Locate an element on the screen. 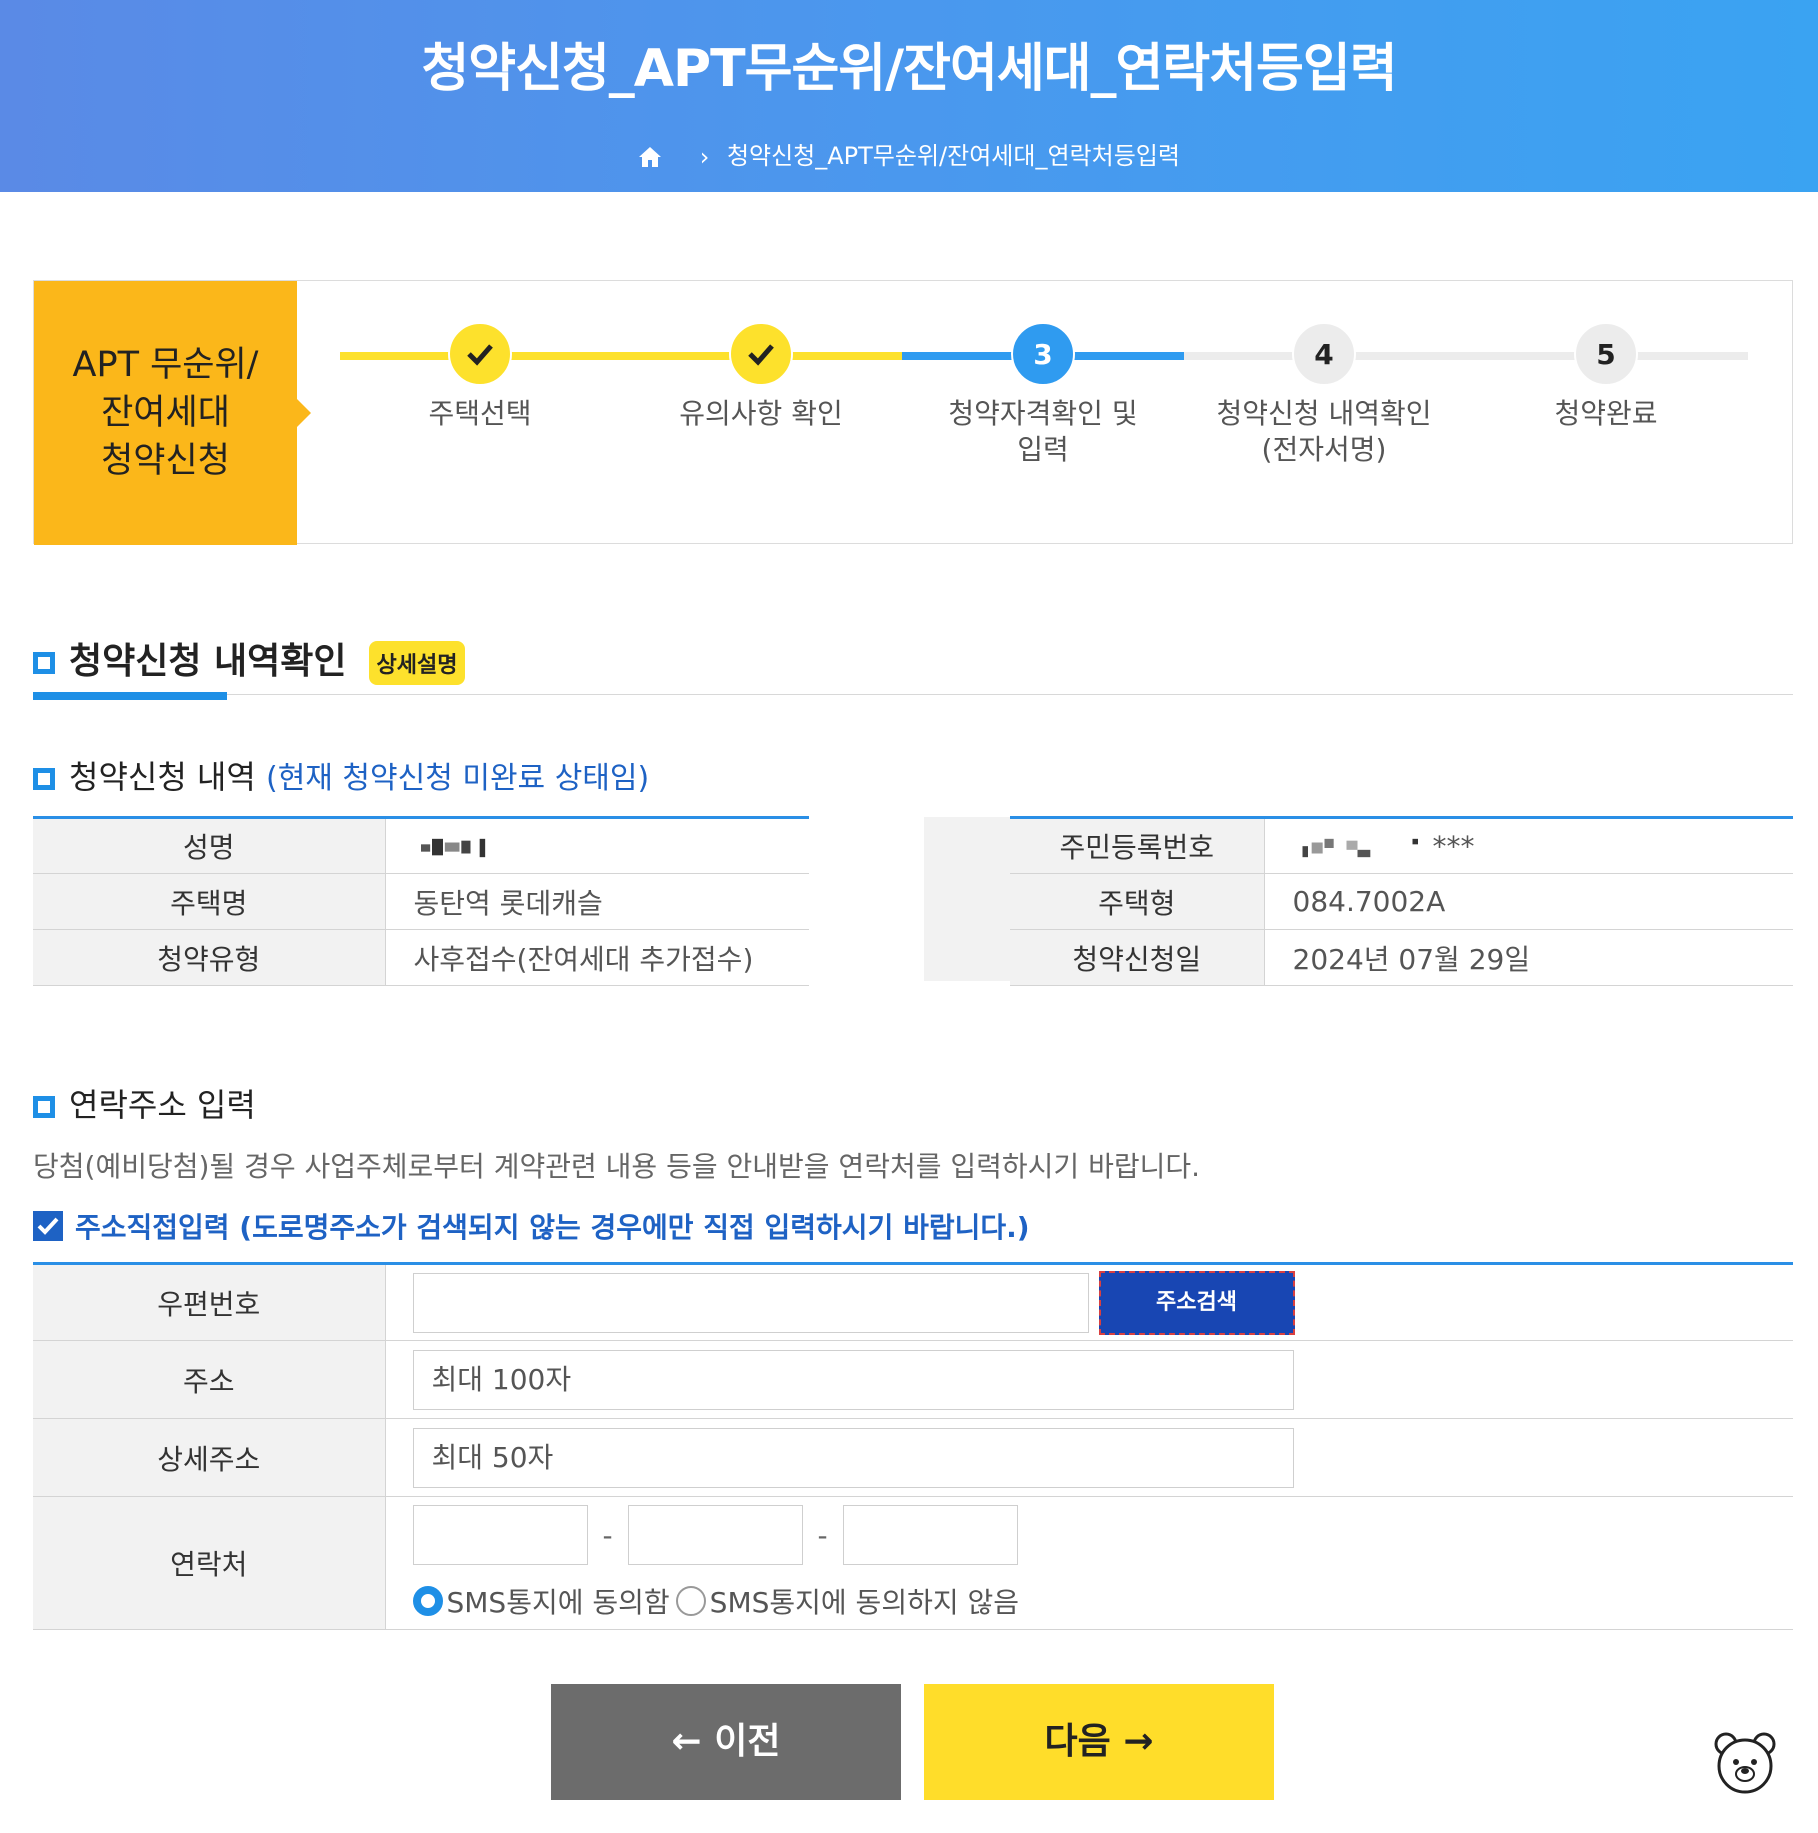 The height and width of the screenshot is (1833, 1818). table-row: 청약신청일 2024년 07월 29일 is located at coordinates (1401, 957).